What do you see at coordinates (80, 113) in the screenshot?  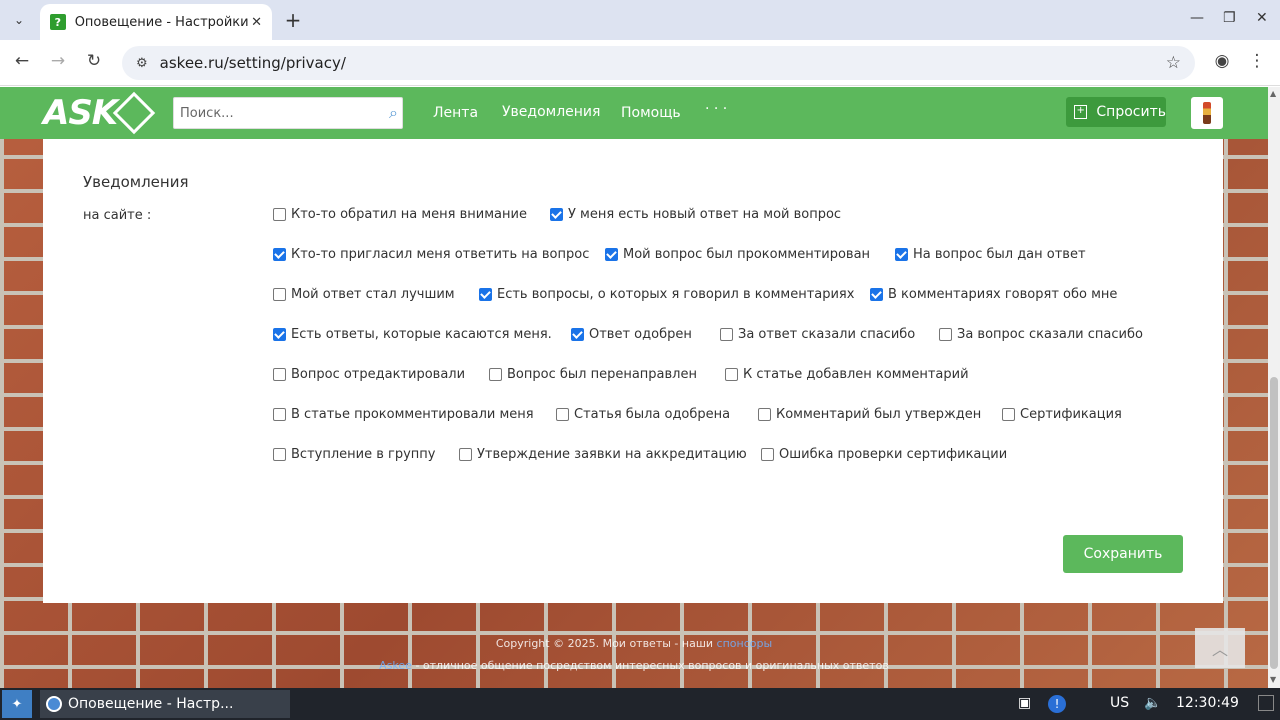 I see `logo-text: ASK` at bounding box center [80, 113].